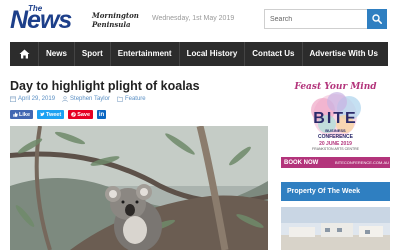 This screenshot has width=400, height=250. I want to click on property-photo, so click(335, 228).